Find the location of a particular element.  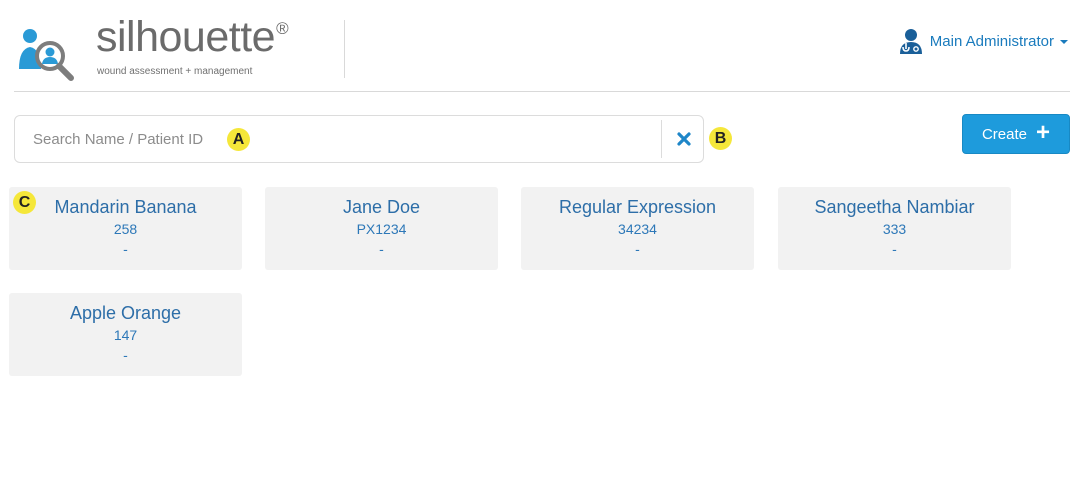

registered-mark: ® is located at coordinates (282, 28).